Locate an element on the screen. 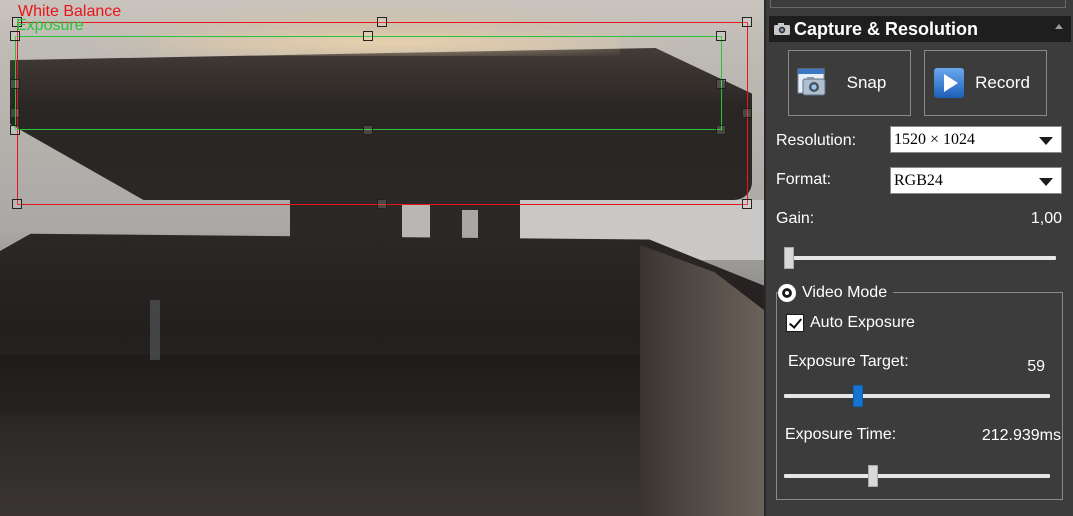 Image resolution: width=1073 pixels, height=516 pixels. exposure-time-value: 212.939ms is located at coordinates (1021, 435).